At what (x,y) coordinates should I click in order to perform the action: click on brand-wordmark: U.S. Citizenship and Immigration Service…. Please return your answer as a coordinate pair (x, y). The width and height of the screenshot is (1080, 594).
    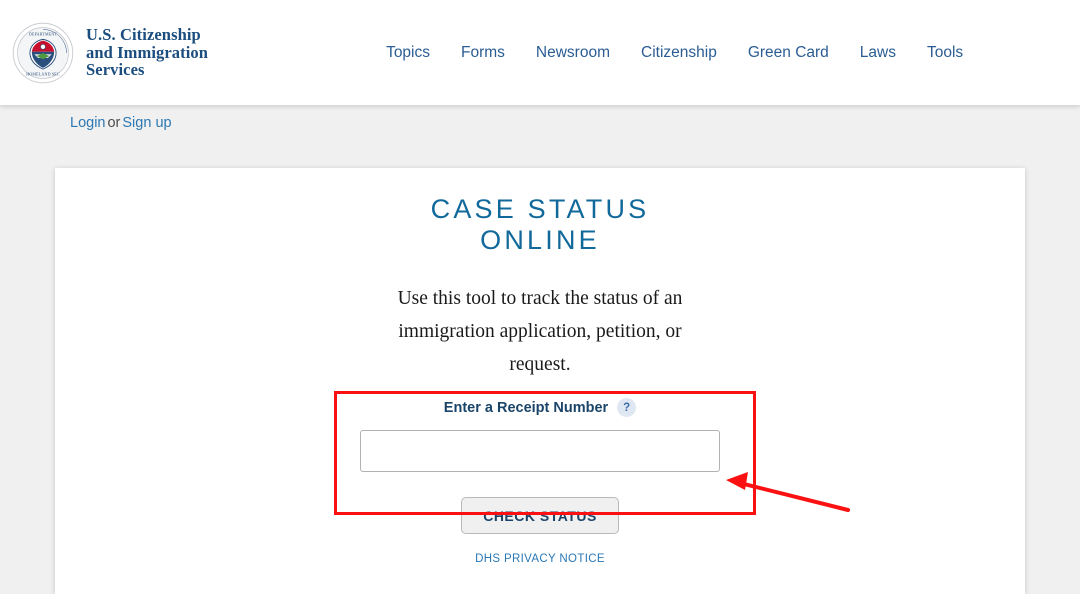
    Looking at the image, I should click on (147, 52).